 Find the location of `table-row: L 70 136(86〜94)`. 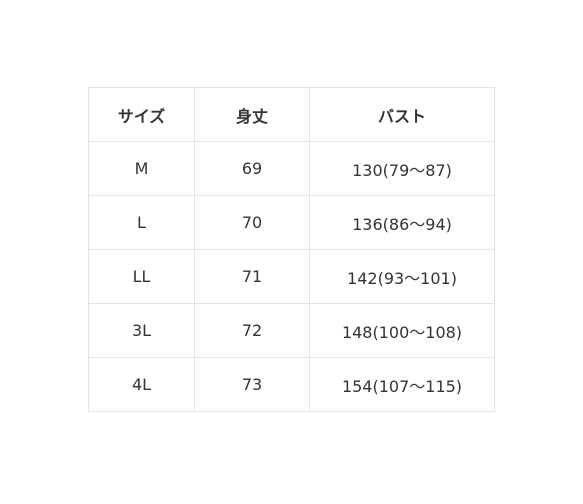

table-row: L 70 136(86〜94) is located at coordinates (291, 222).